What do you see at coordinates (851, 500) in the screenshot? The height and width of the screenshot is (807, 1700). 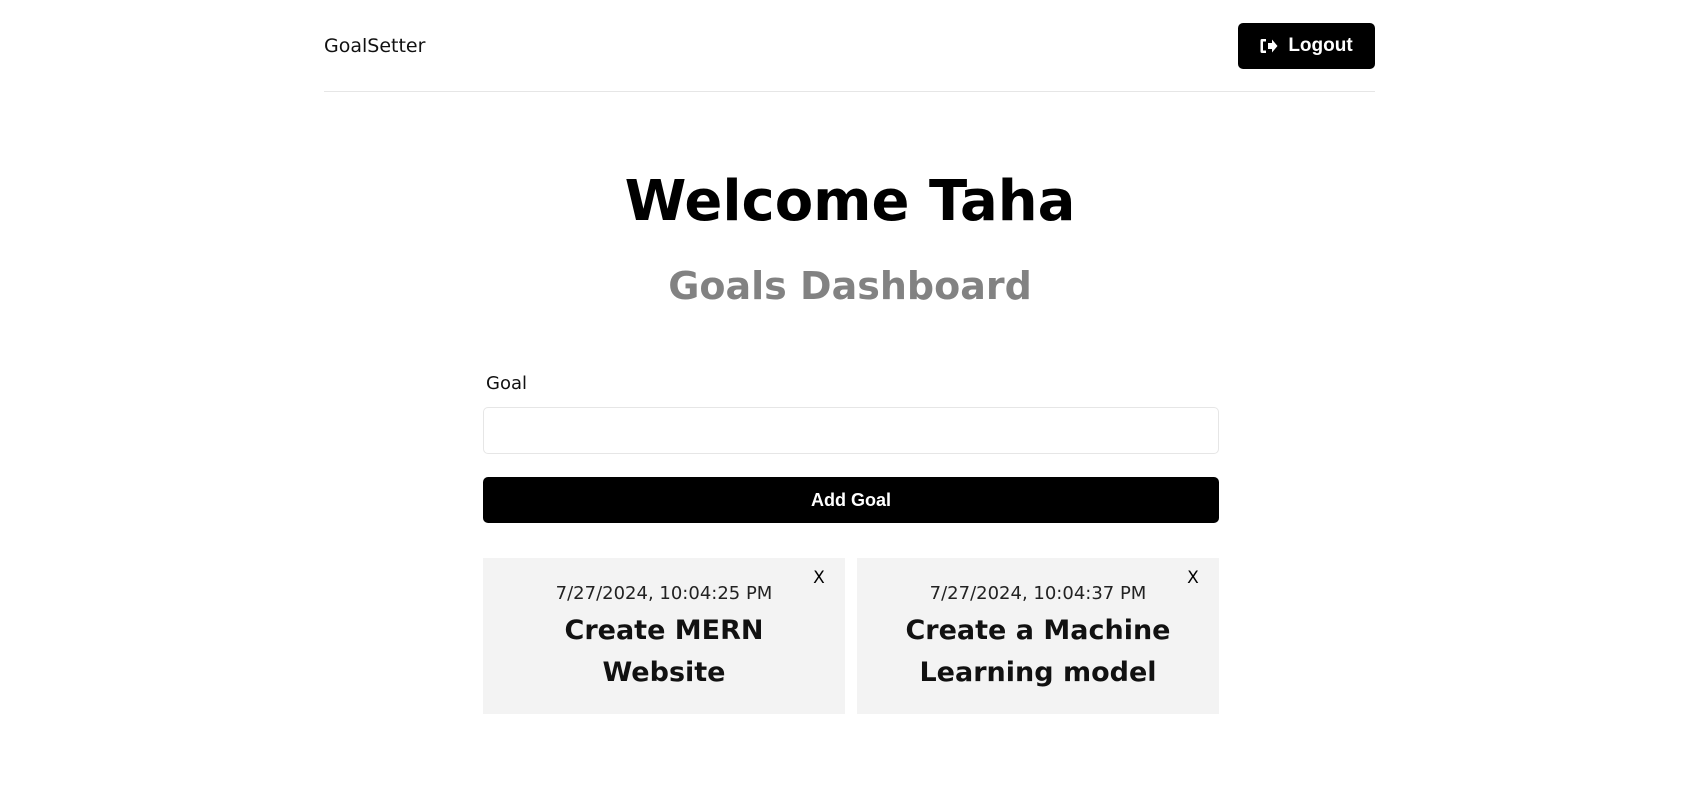 I see `add-goal-button: Add Goal` at bounding box center [851, 500].